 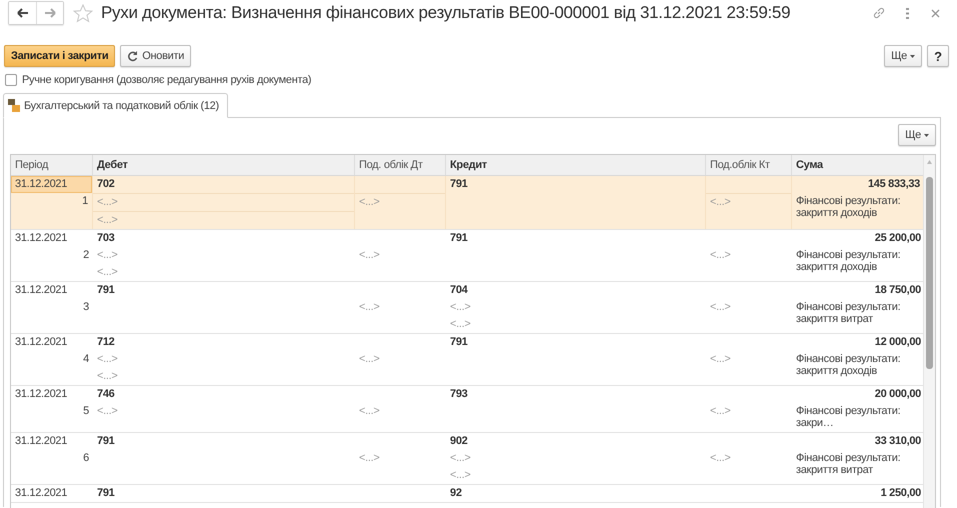 I want to click on debit-account: 702, so click(x=106, y=184).